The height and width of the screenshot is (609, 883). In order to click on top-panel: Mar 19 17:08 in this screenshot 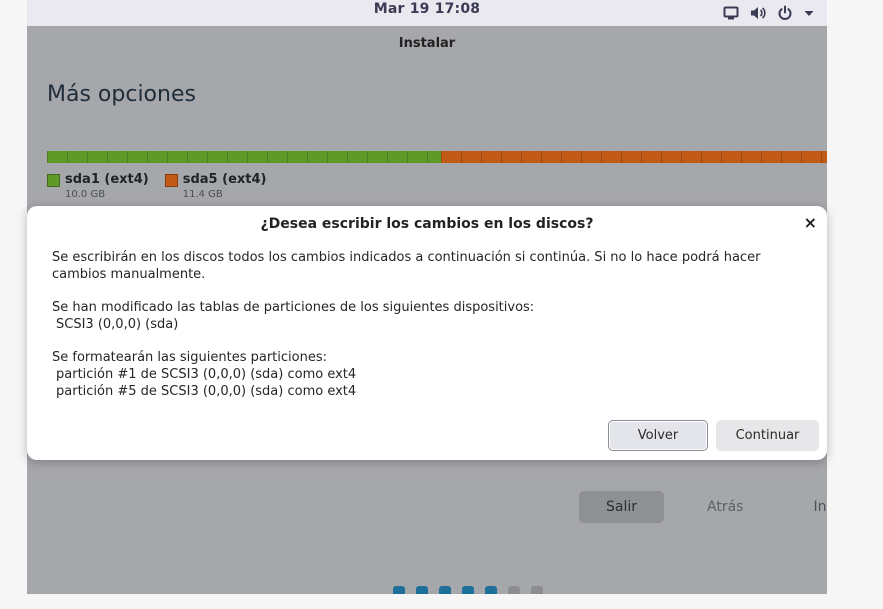, I will do `click(427, 13)`.